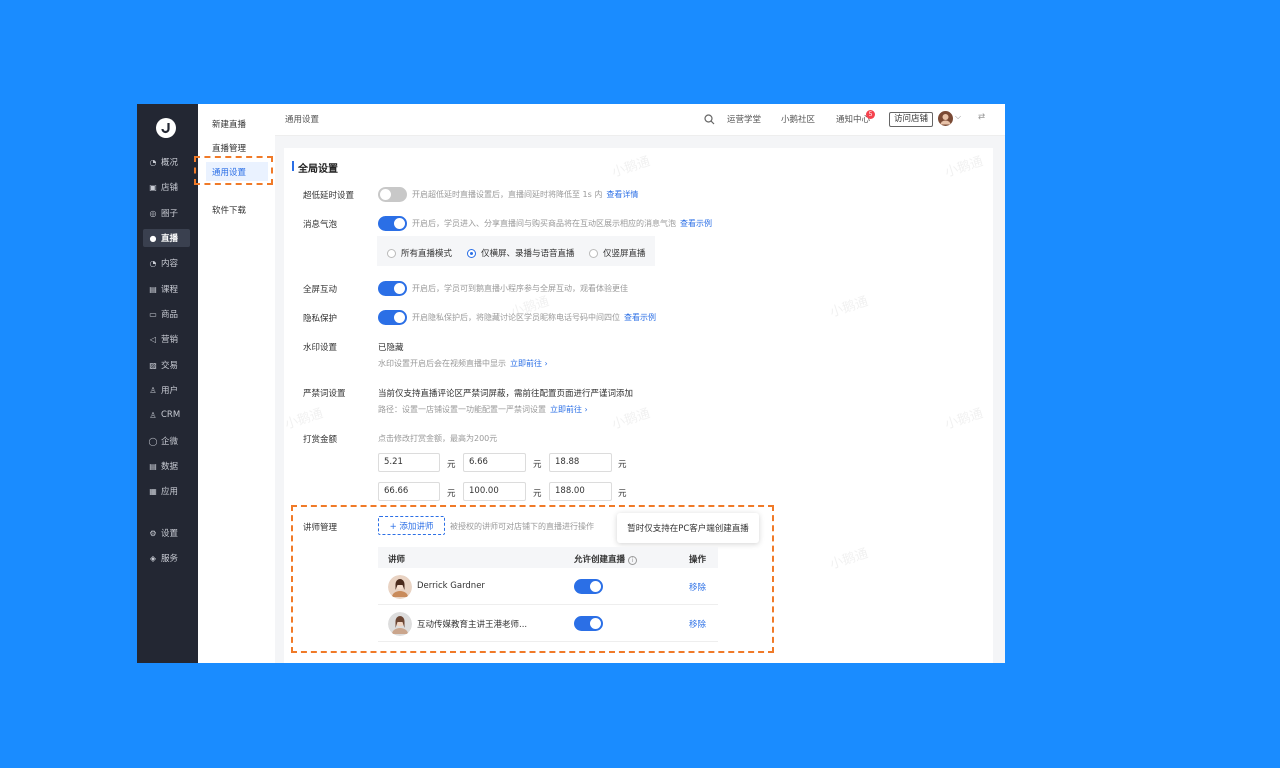 This screenshot has width=1280, height=768. I want to click on banned-words-label: 严禁词设置, so click(324, 394).